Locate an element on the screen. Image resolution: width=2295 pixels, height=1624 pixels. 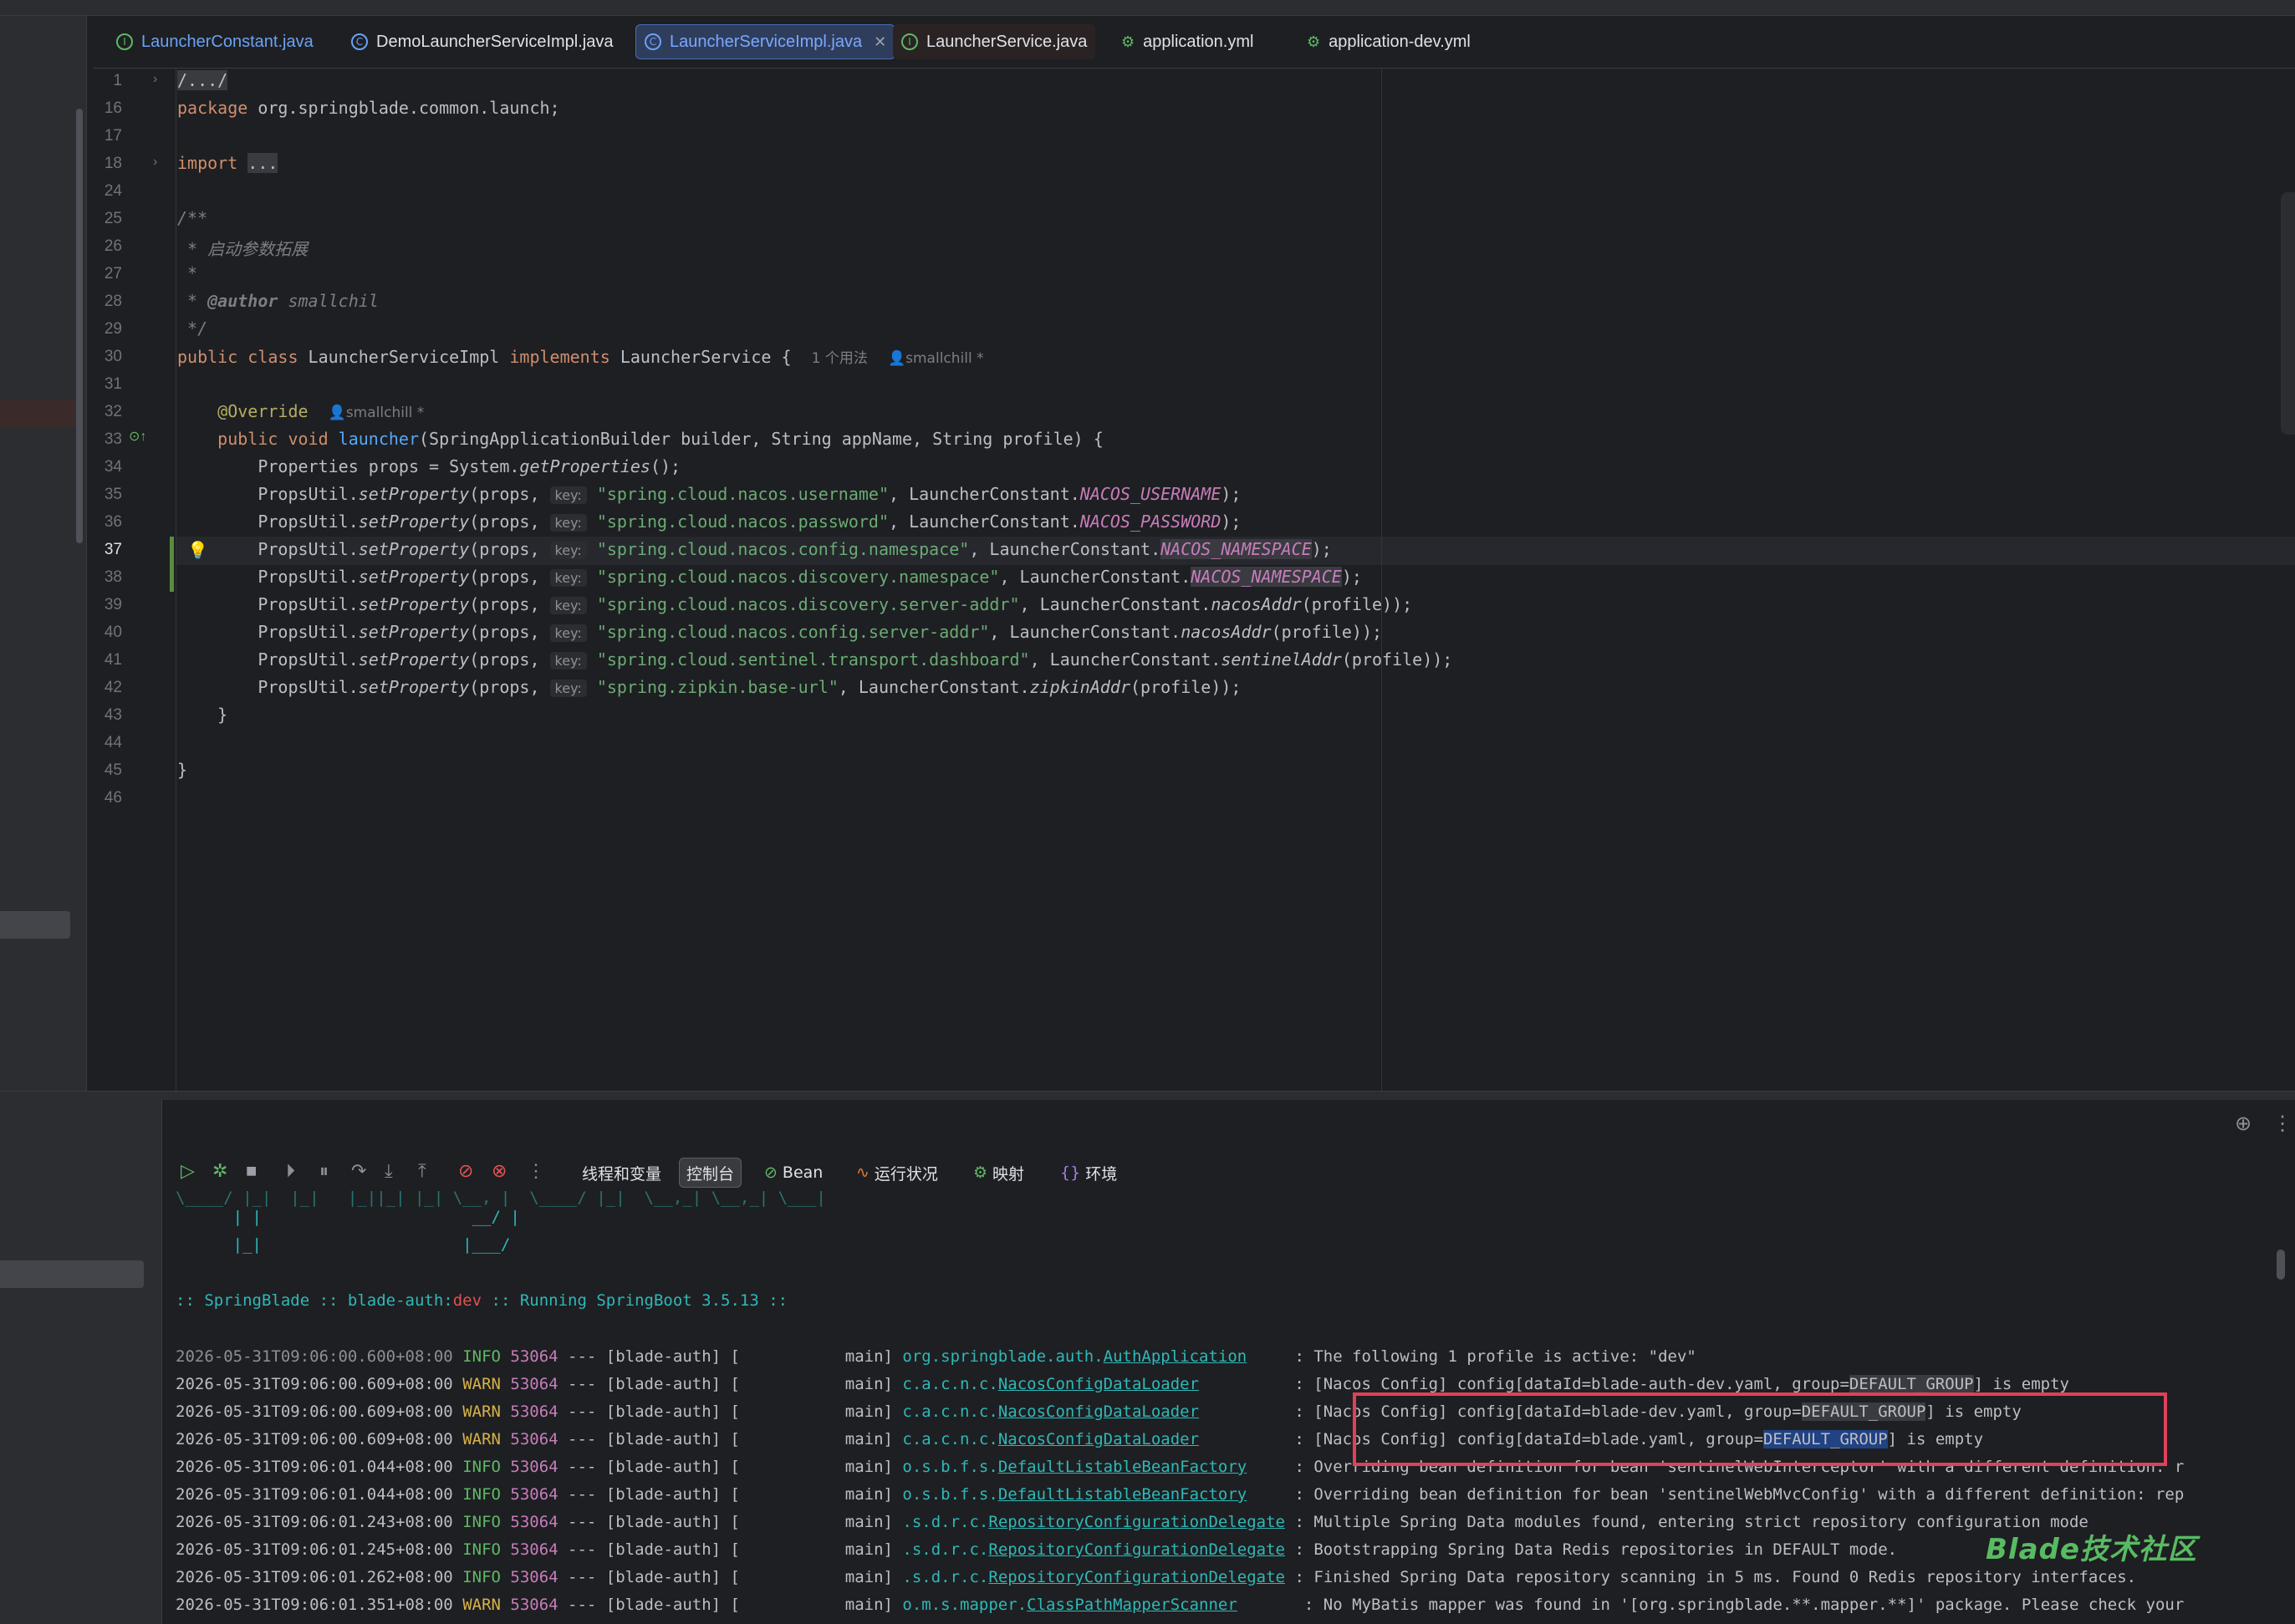
step-into-icon: ⤓ is located at coordinates (389, 1171).